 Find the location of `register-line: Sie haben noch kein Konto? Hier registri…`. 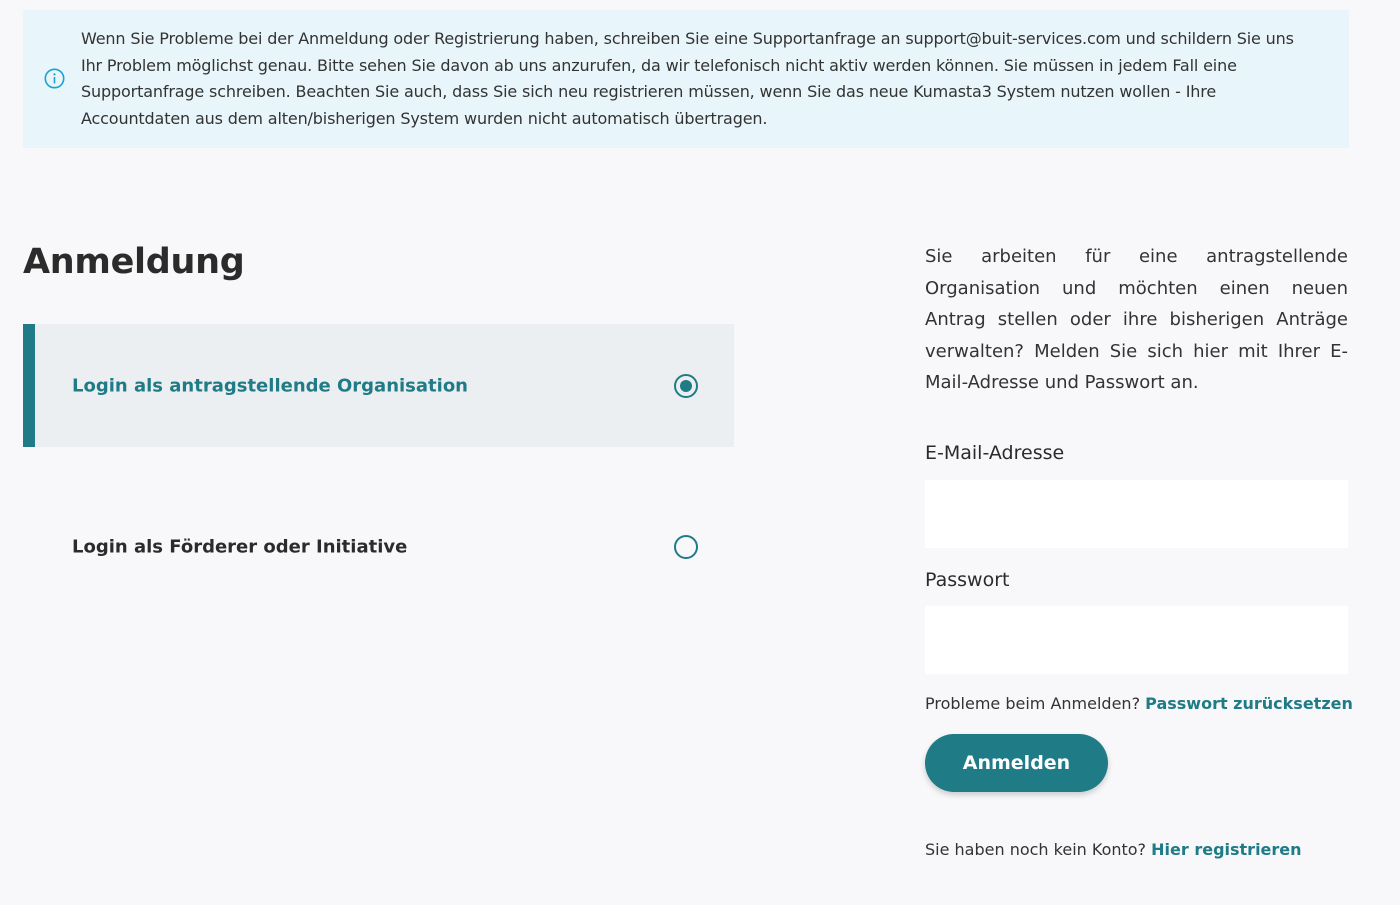

register-line: Sie haben noch kein Konto? Hier registri… is located at coordinates (1113, 849).